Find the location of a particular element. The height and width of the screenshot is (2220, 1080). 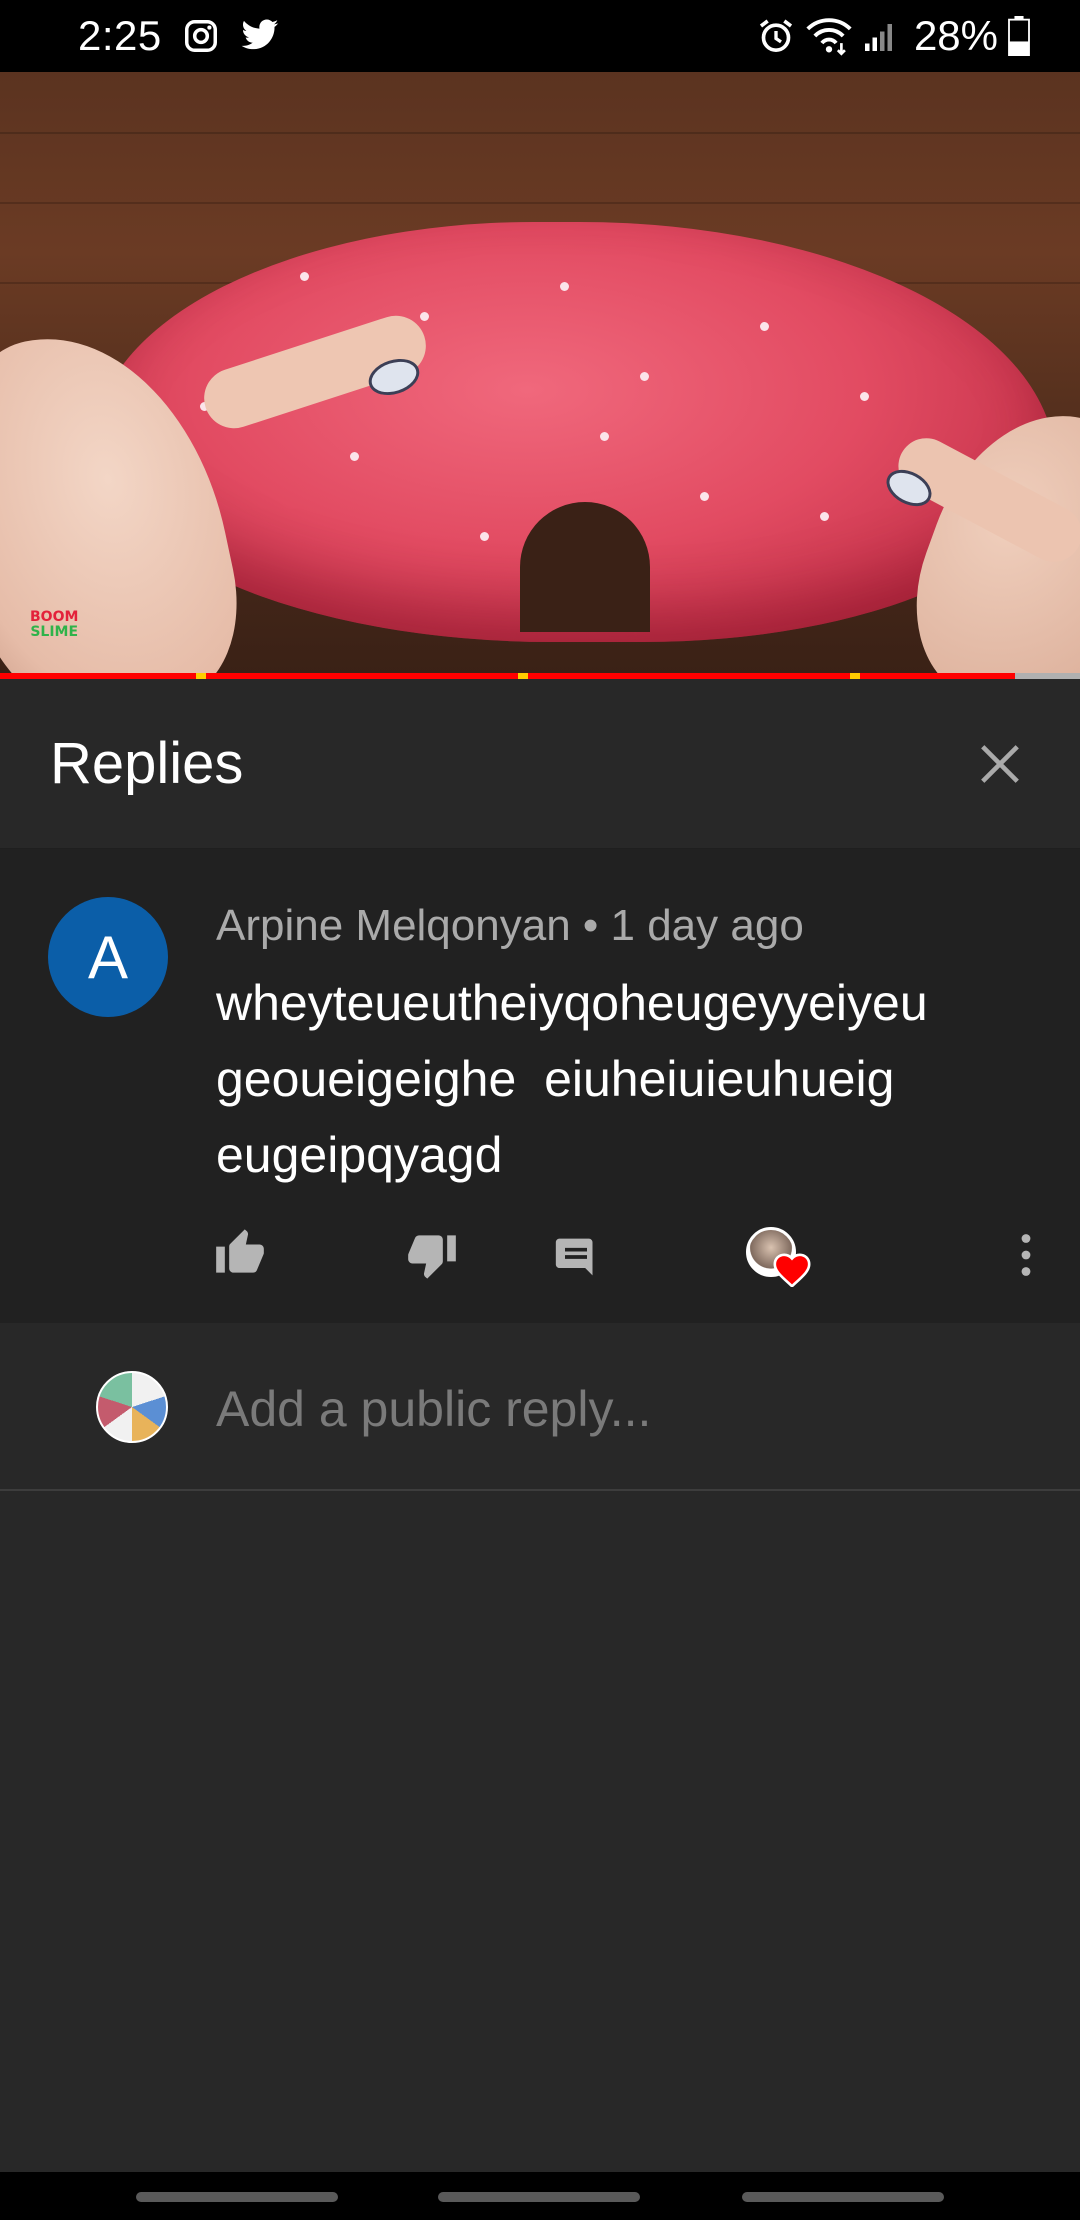

more-vert-icon is located at coordinates (1026, 1255).